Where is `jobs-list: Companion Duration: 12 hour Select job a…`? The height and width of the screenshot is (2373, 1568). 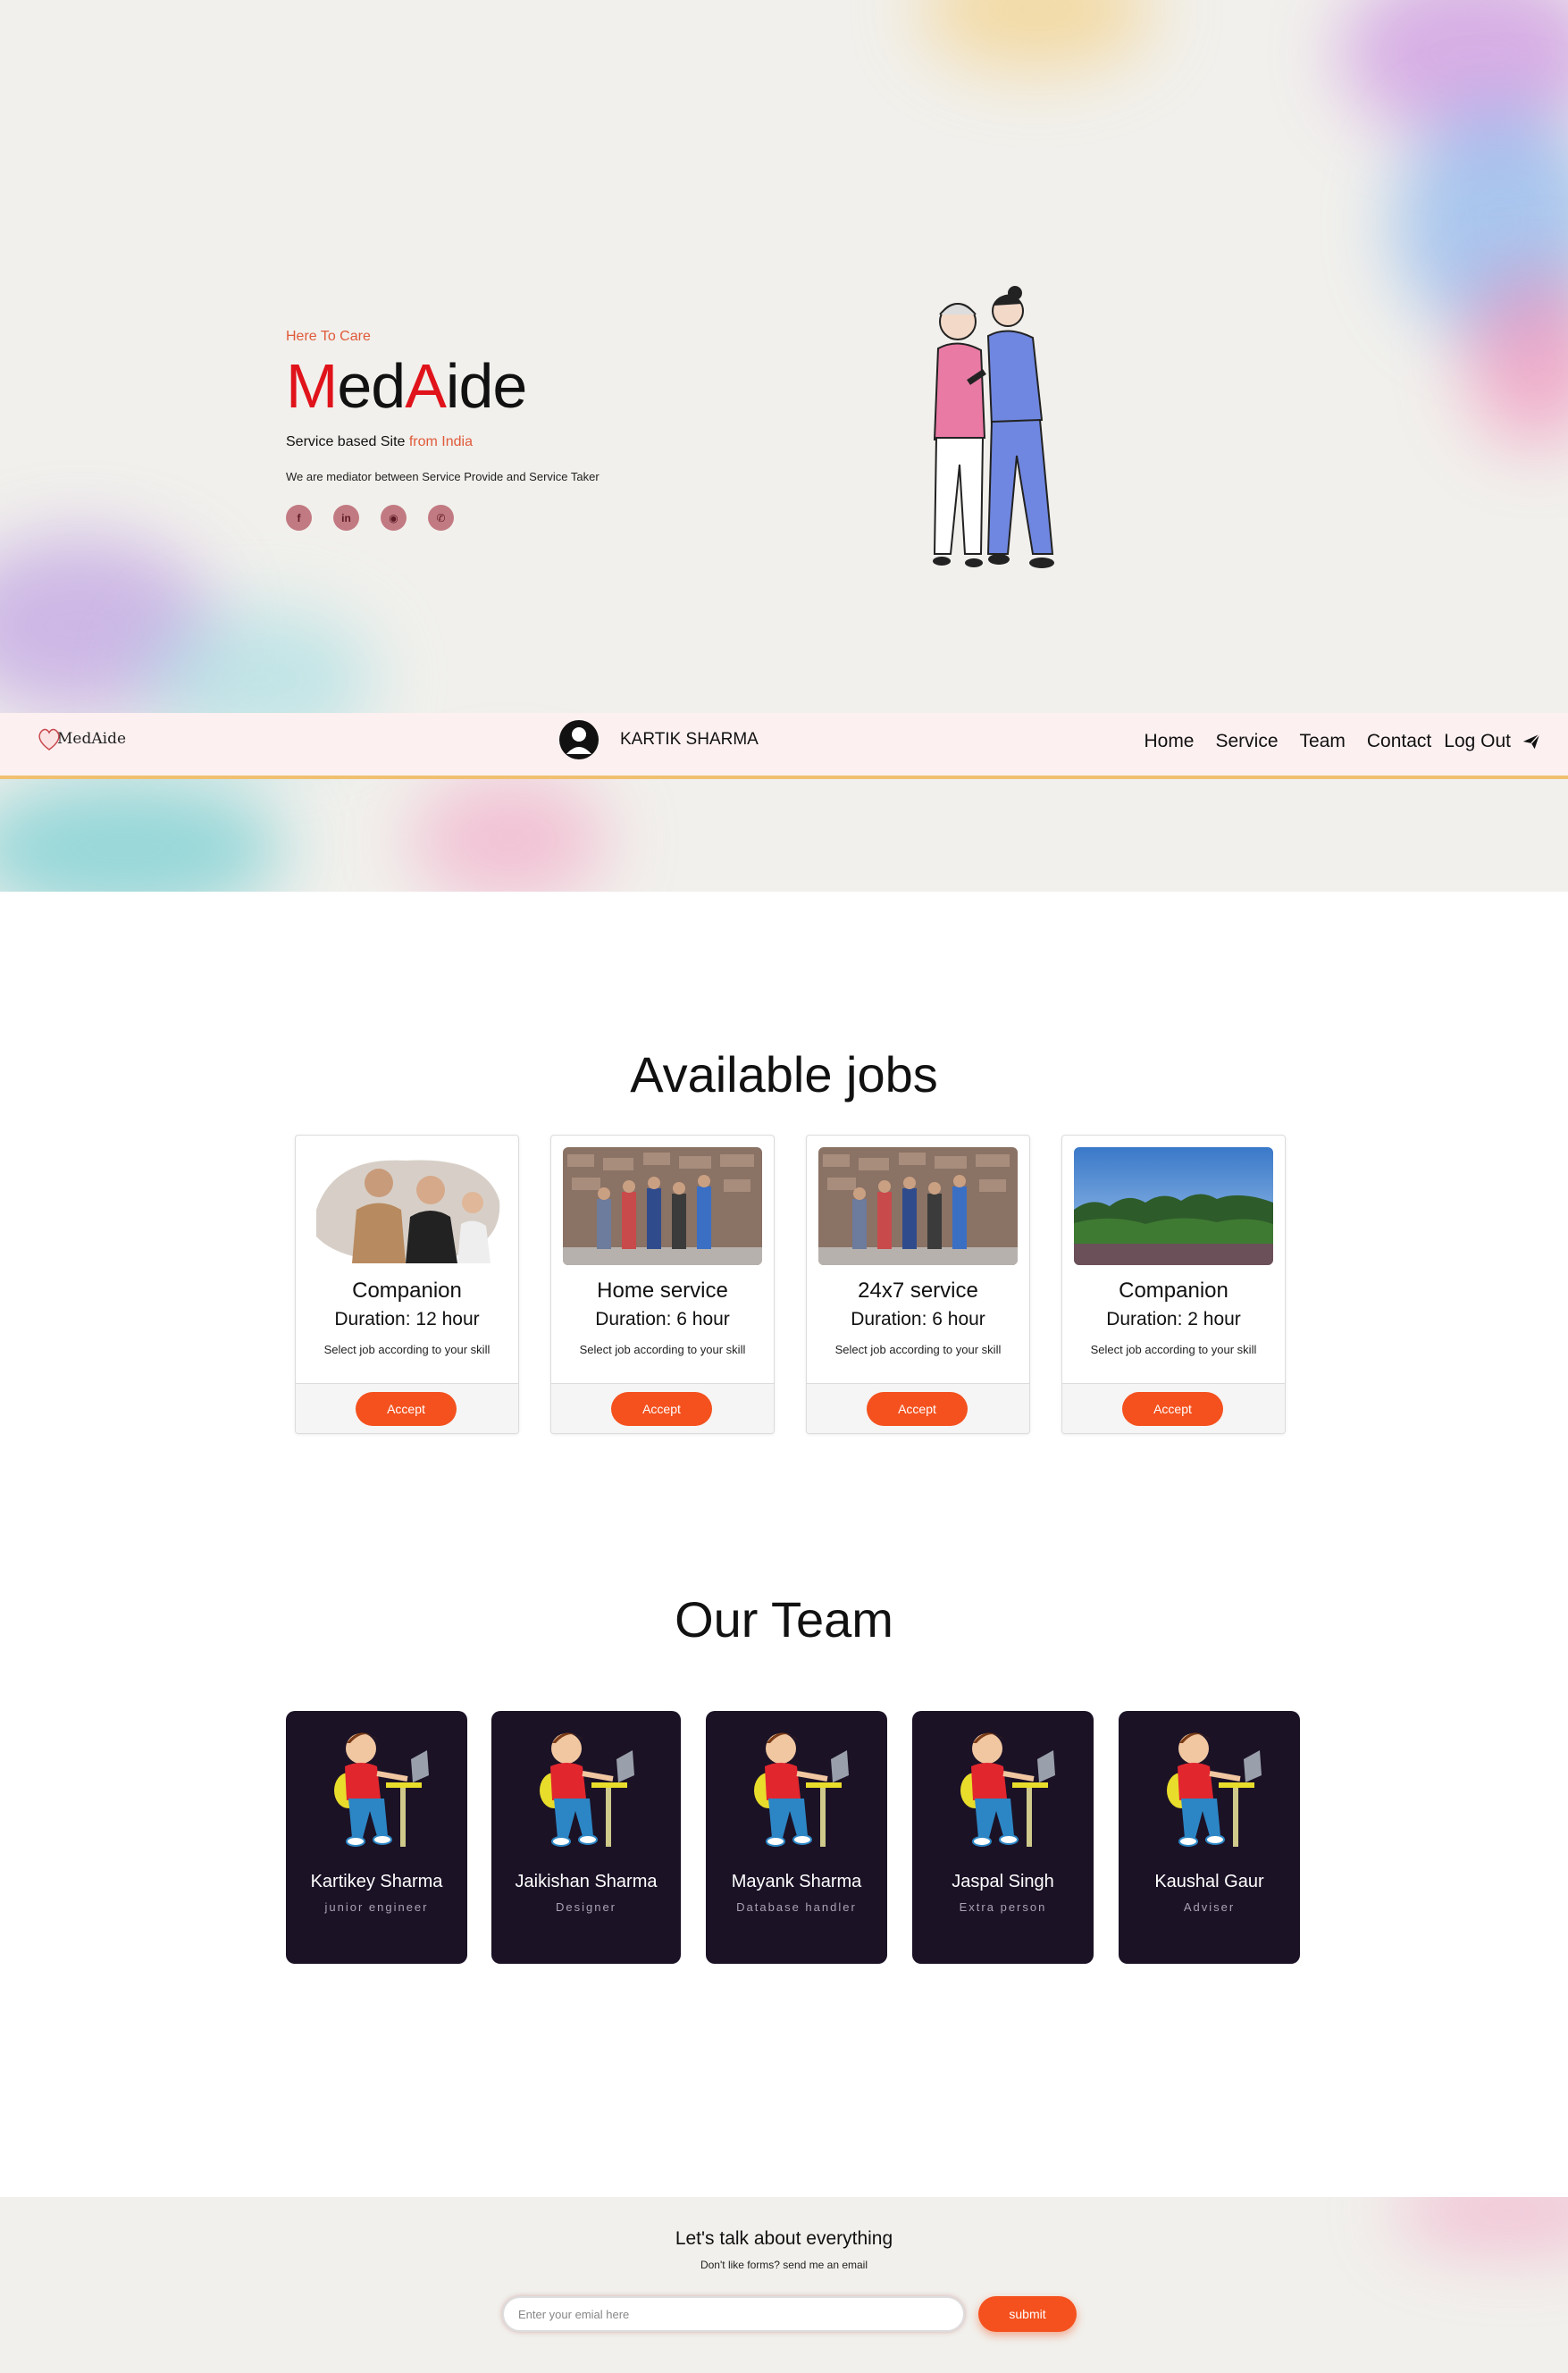
jobs-list: Companion Duration: 12 hour Select job a… is located at coordinates (790, 1284).